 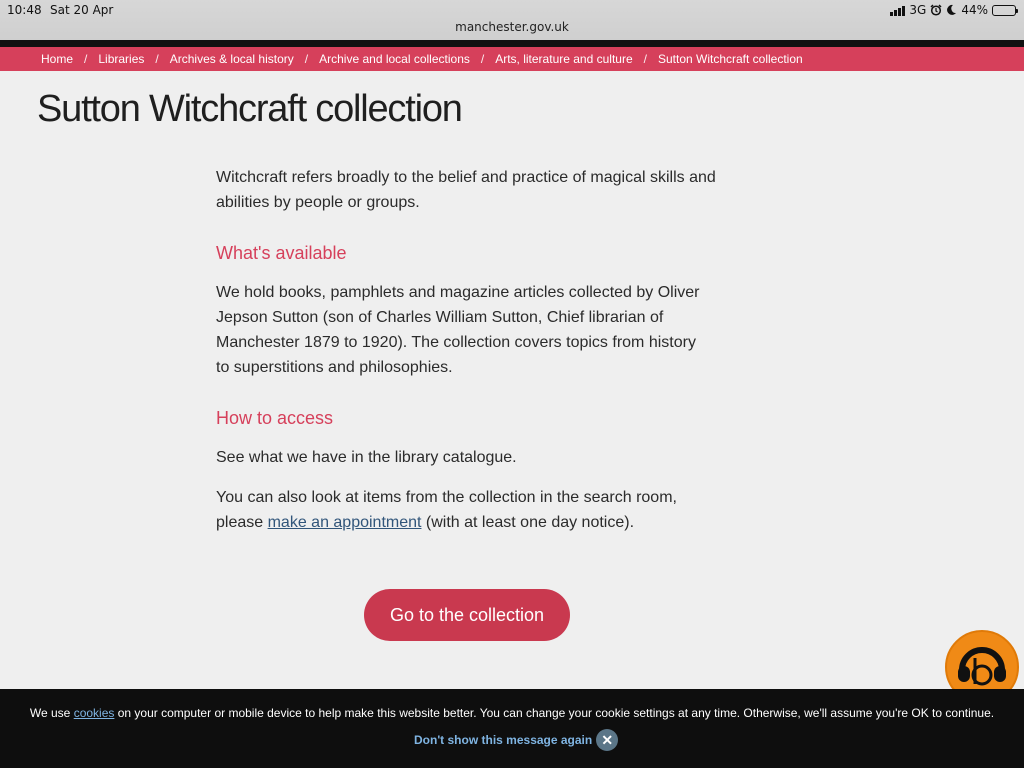 I want to click on status-indicators: 3G 44%, so click(x=954, y=10).